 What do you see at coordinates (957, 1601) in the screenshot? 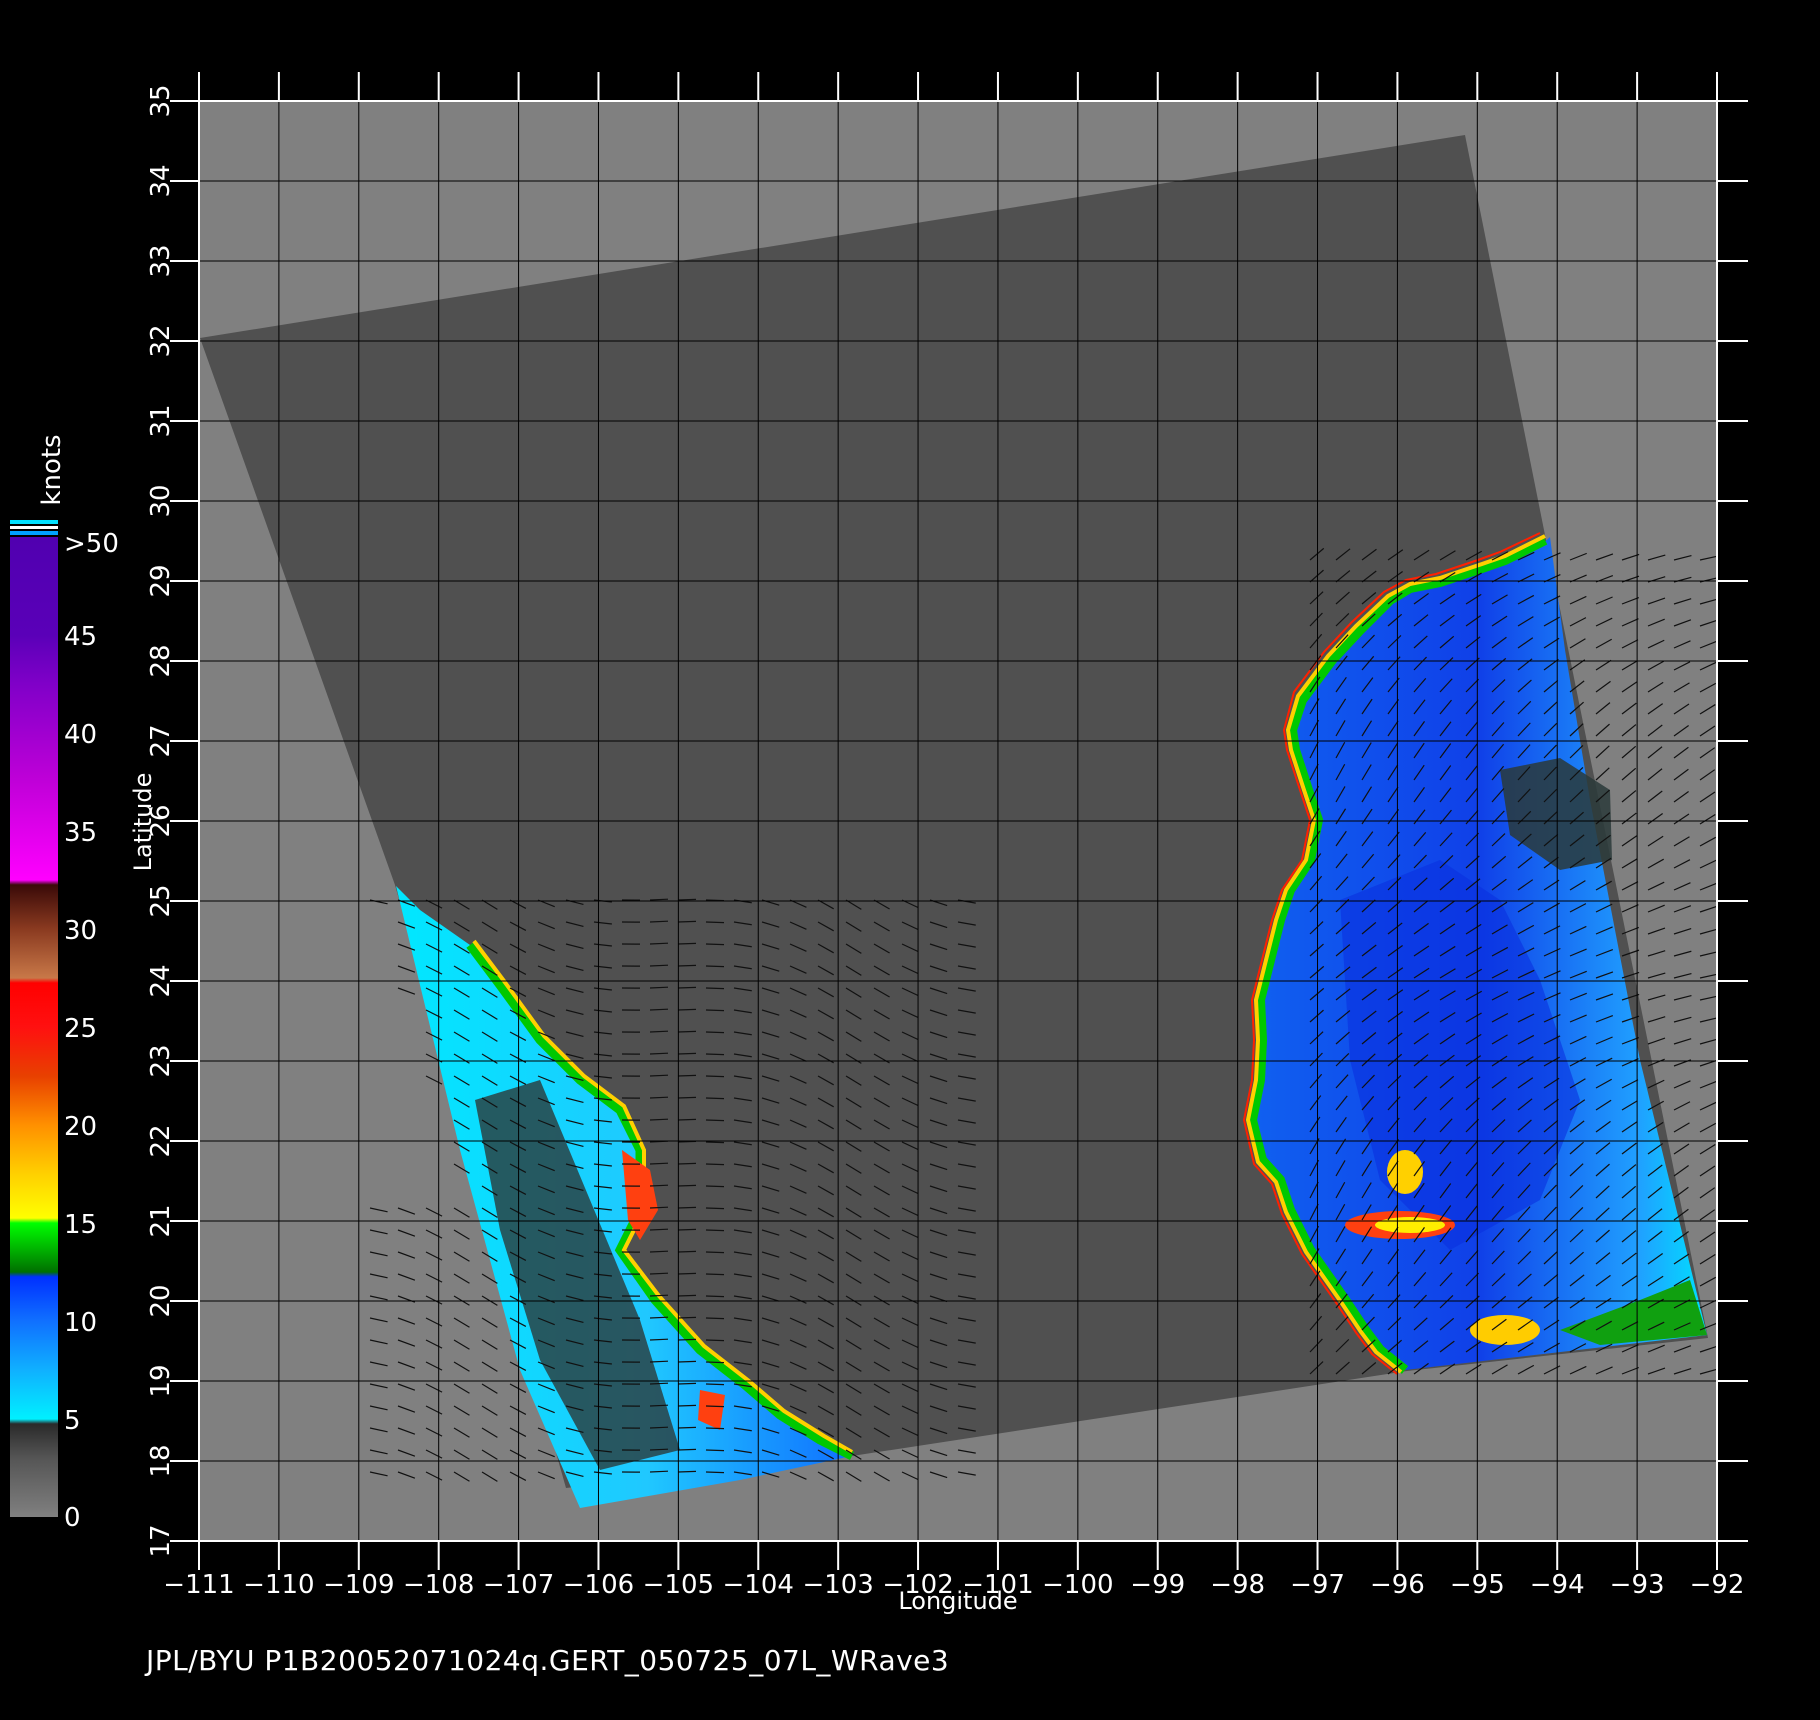
I see `x-axis-title: Longitude` at bounding box center [957, 1601].